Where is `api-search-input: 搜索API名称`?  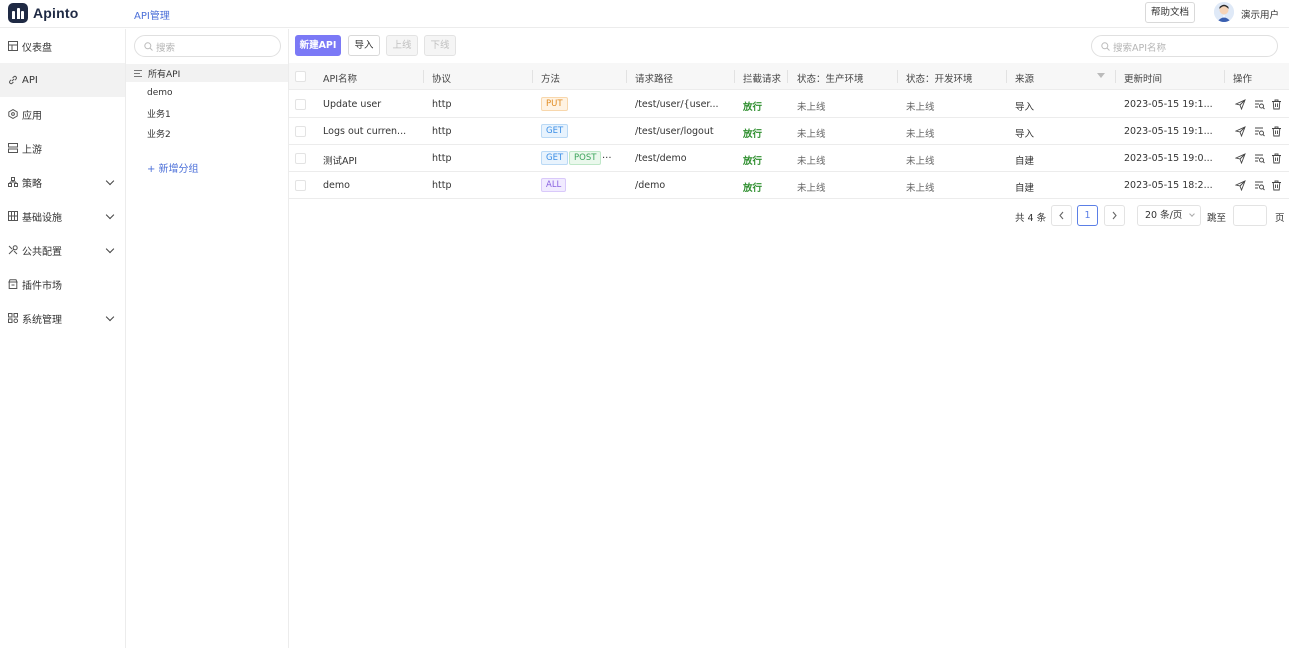 api-search-input: 搜索API名称 is located at coordinates (1184, 46).